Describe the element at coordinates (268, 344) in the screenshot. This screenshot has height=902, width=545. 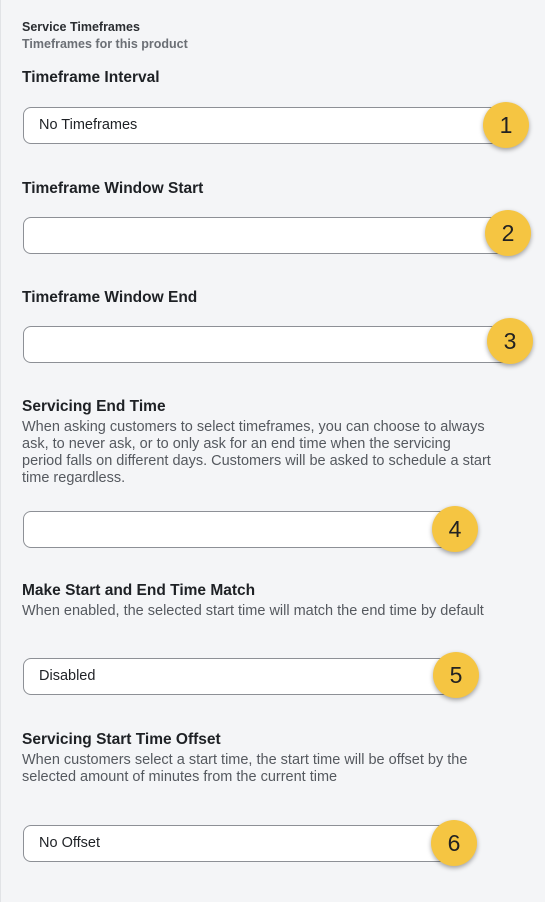
I see `timeframe-window-end-input` at that location.